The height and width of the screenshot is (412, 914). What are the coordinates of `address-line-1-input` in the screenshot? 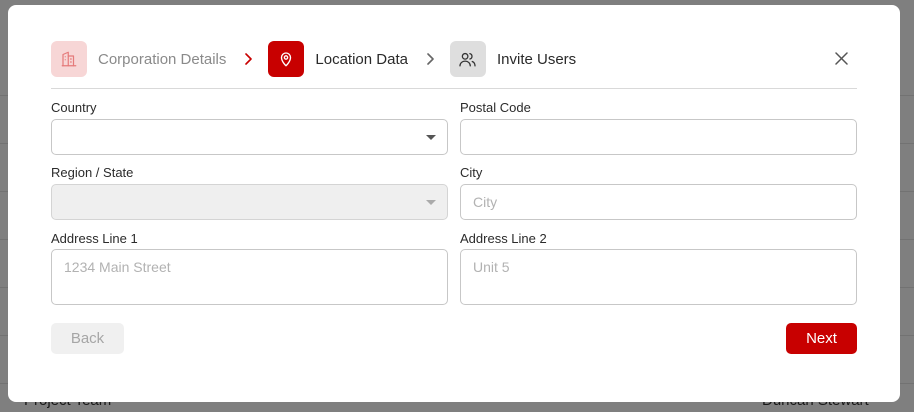 It's located at (249, 277).